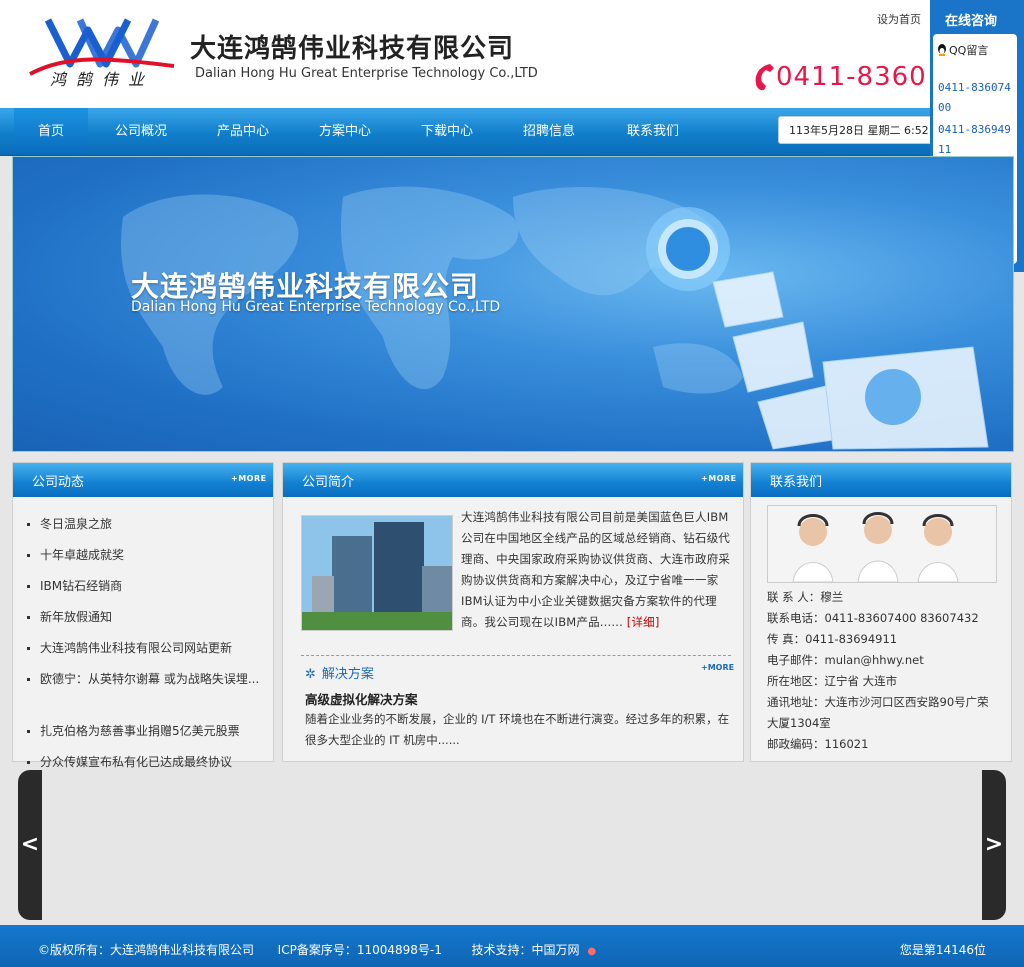 The image size is (1024, 967). Describe the element at coordinates (140, 731) in the screenshot. I see `news-item-label: 扎克伯格为慈善事业捐赠5亿美元股票` at that location.